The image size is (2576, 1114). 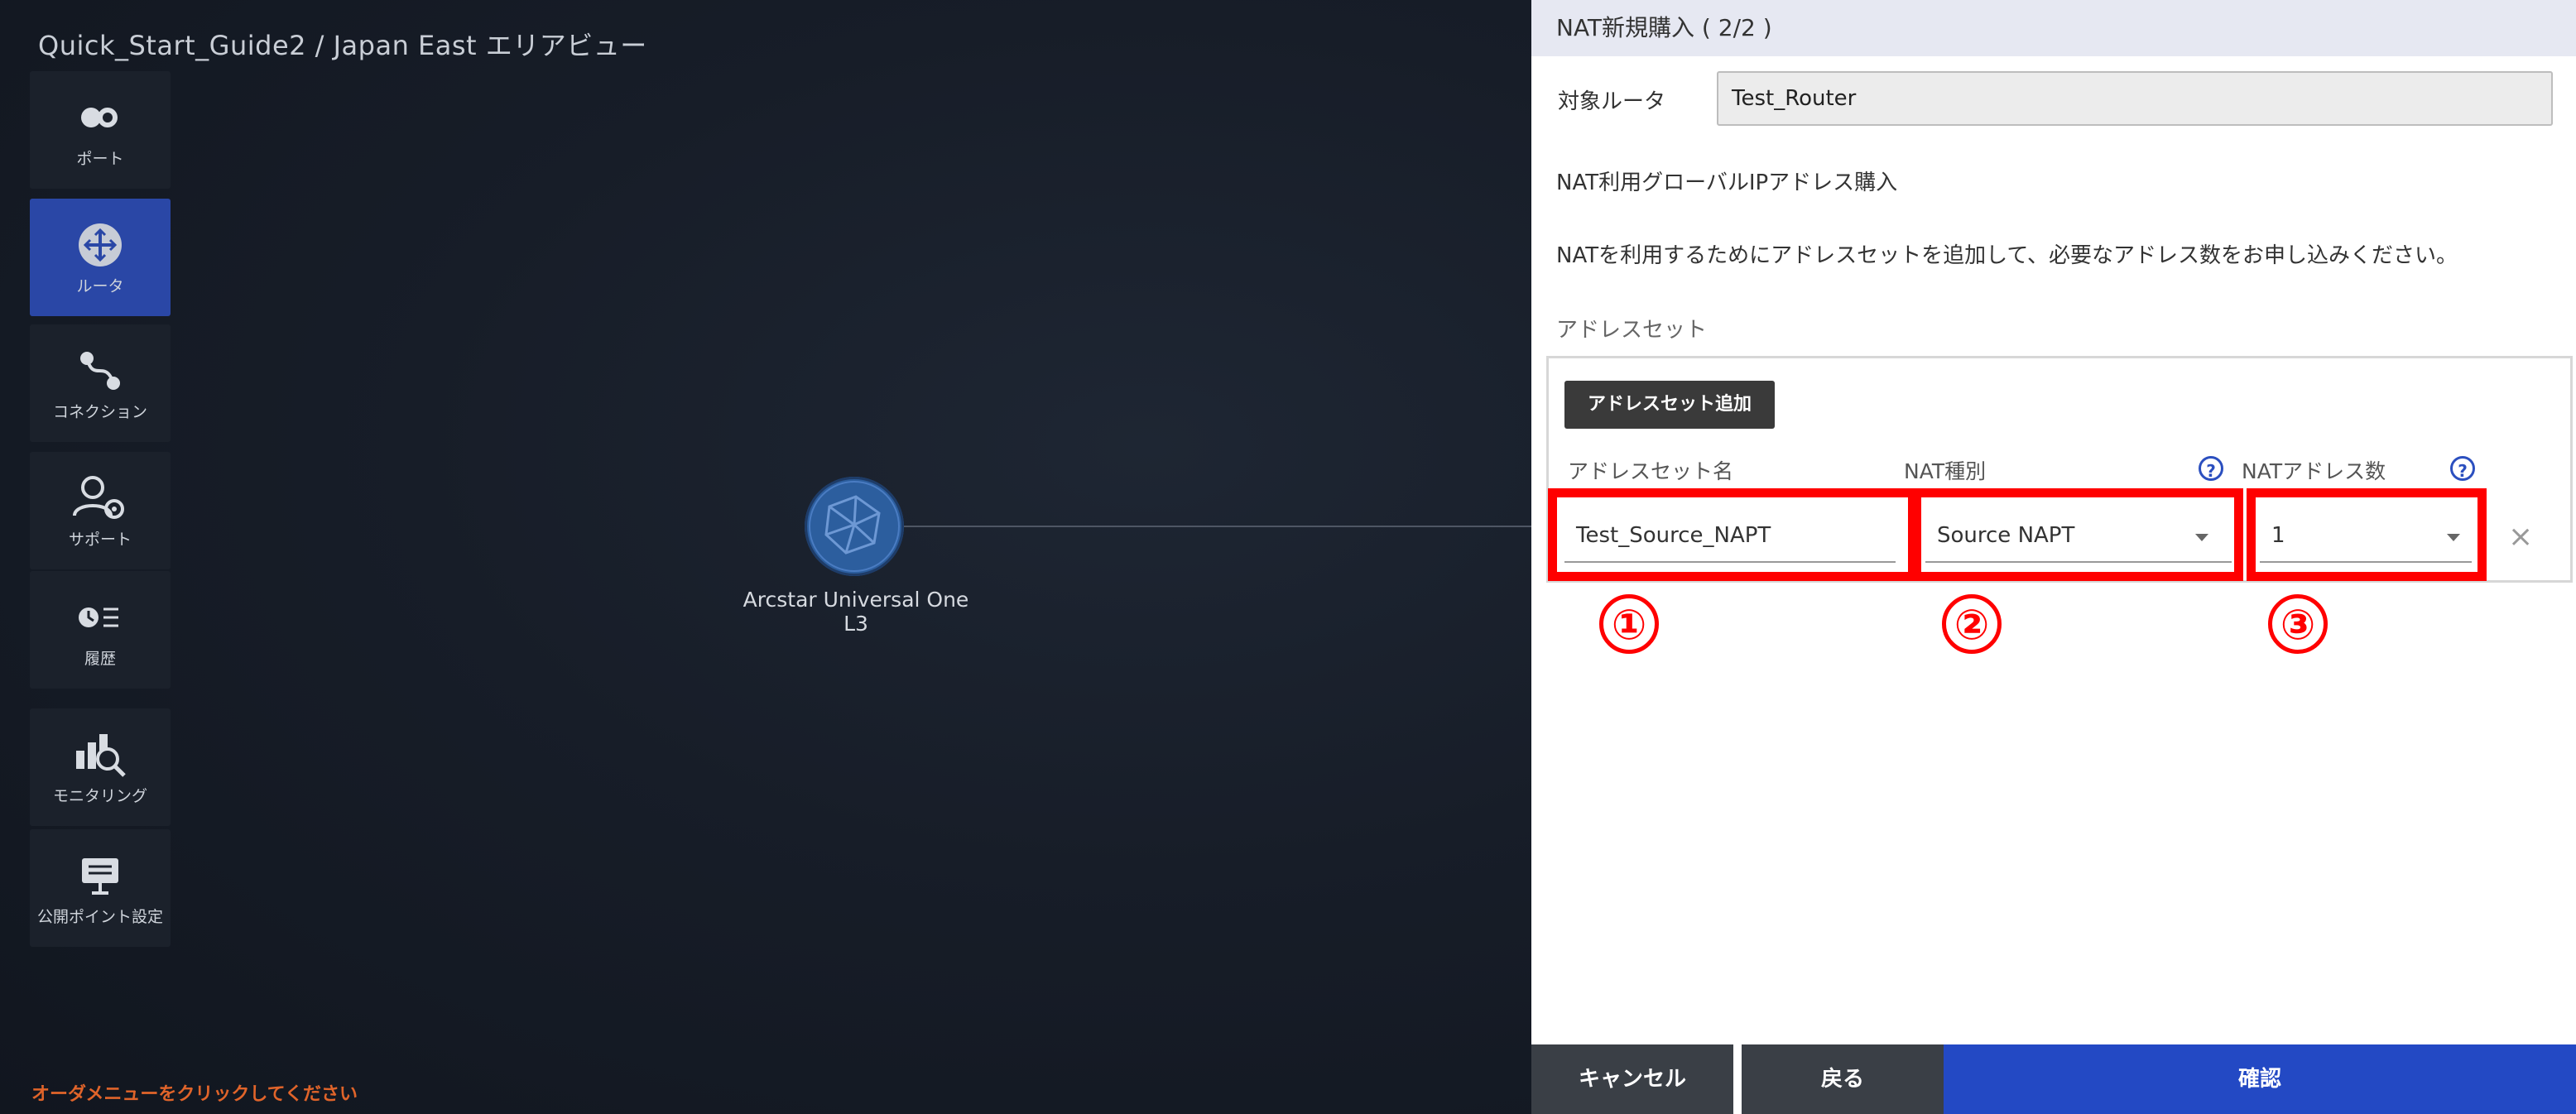 What do you see at coordinates (100, 540) in the screenshot?
I see `sidebar-item-label: サポート` at bounding box center [100, 540].